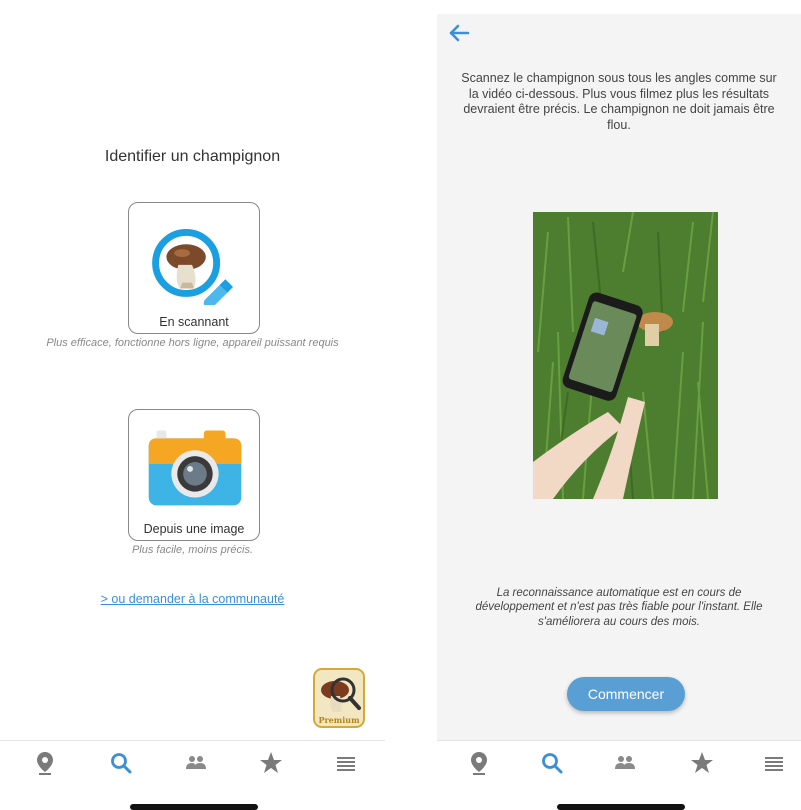 The width and height of the screenshot is (801, 810). I want to click on scan-option-button: En scannant, so click(194, 268).